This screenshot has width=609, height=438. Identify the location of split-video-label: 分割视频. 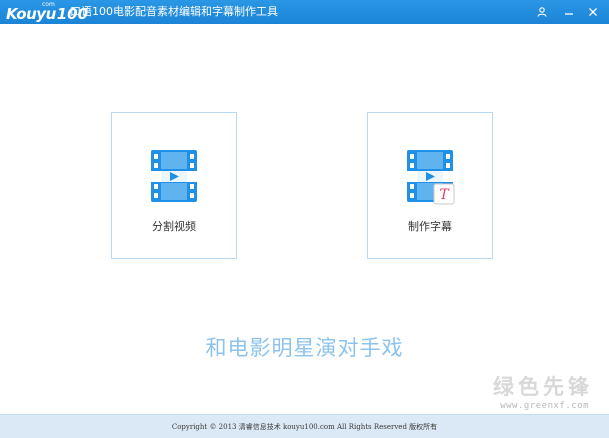
(174, 226).